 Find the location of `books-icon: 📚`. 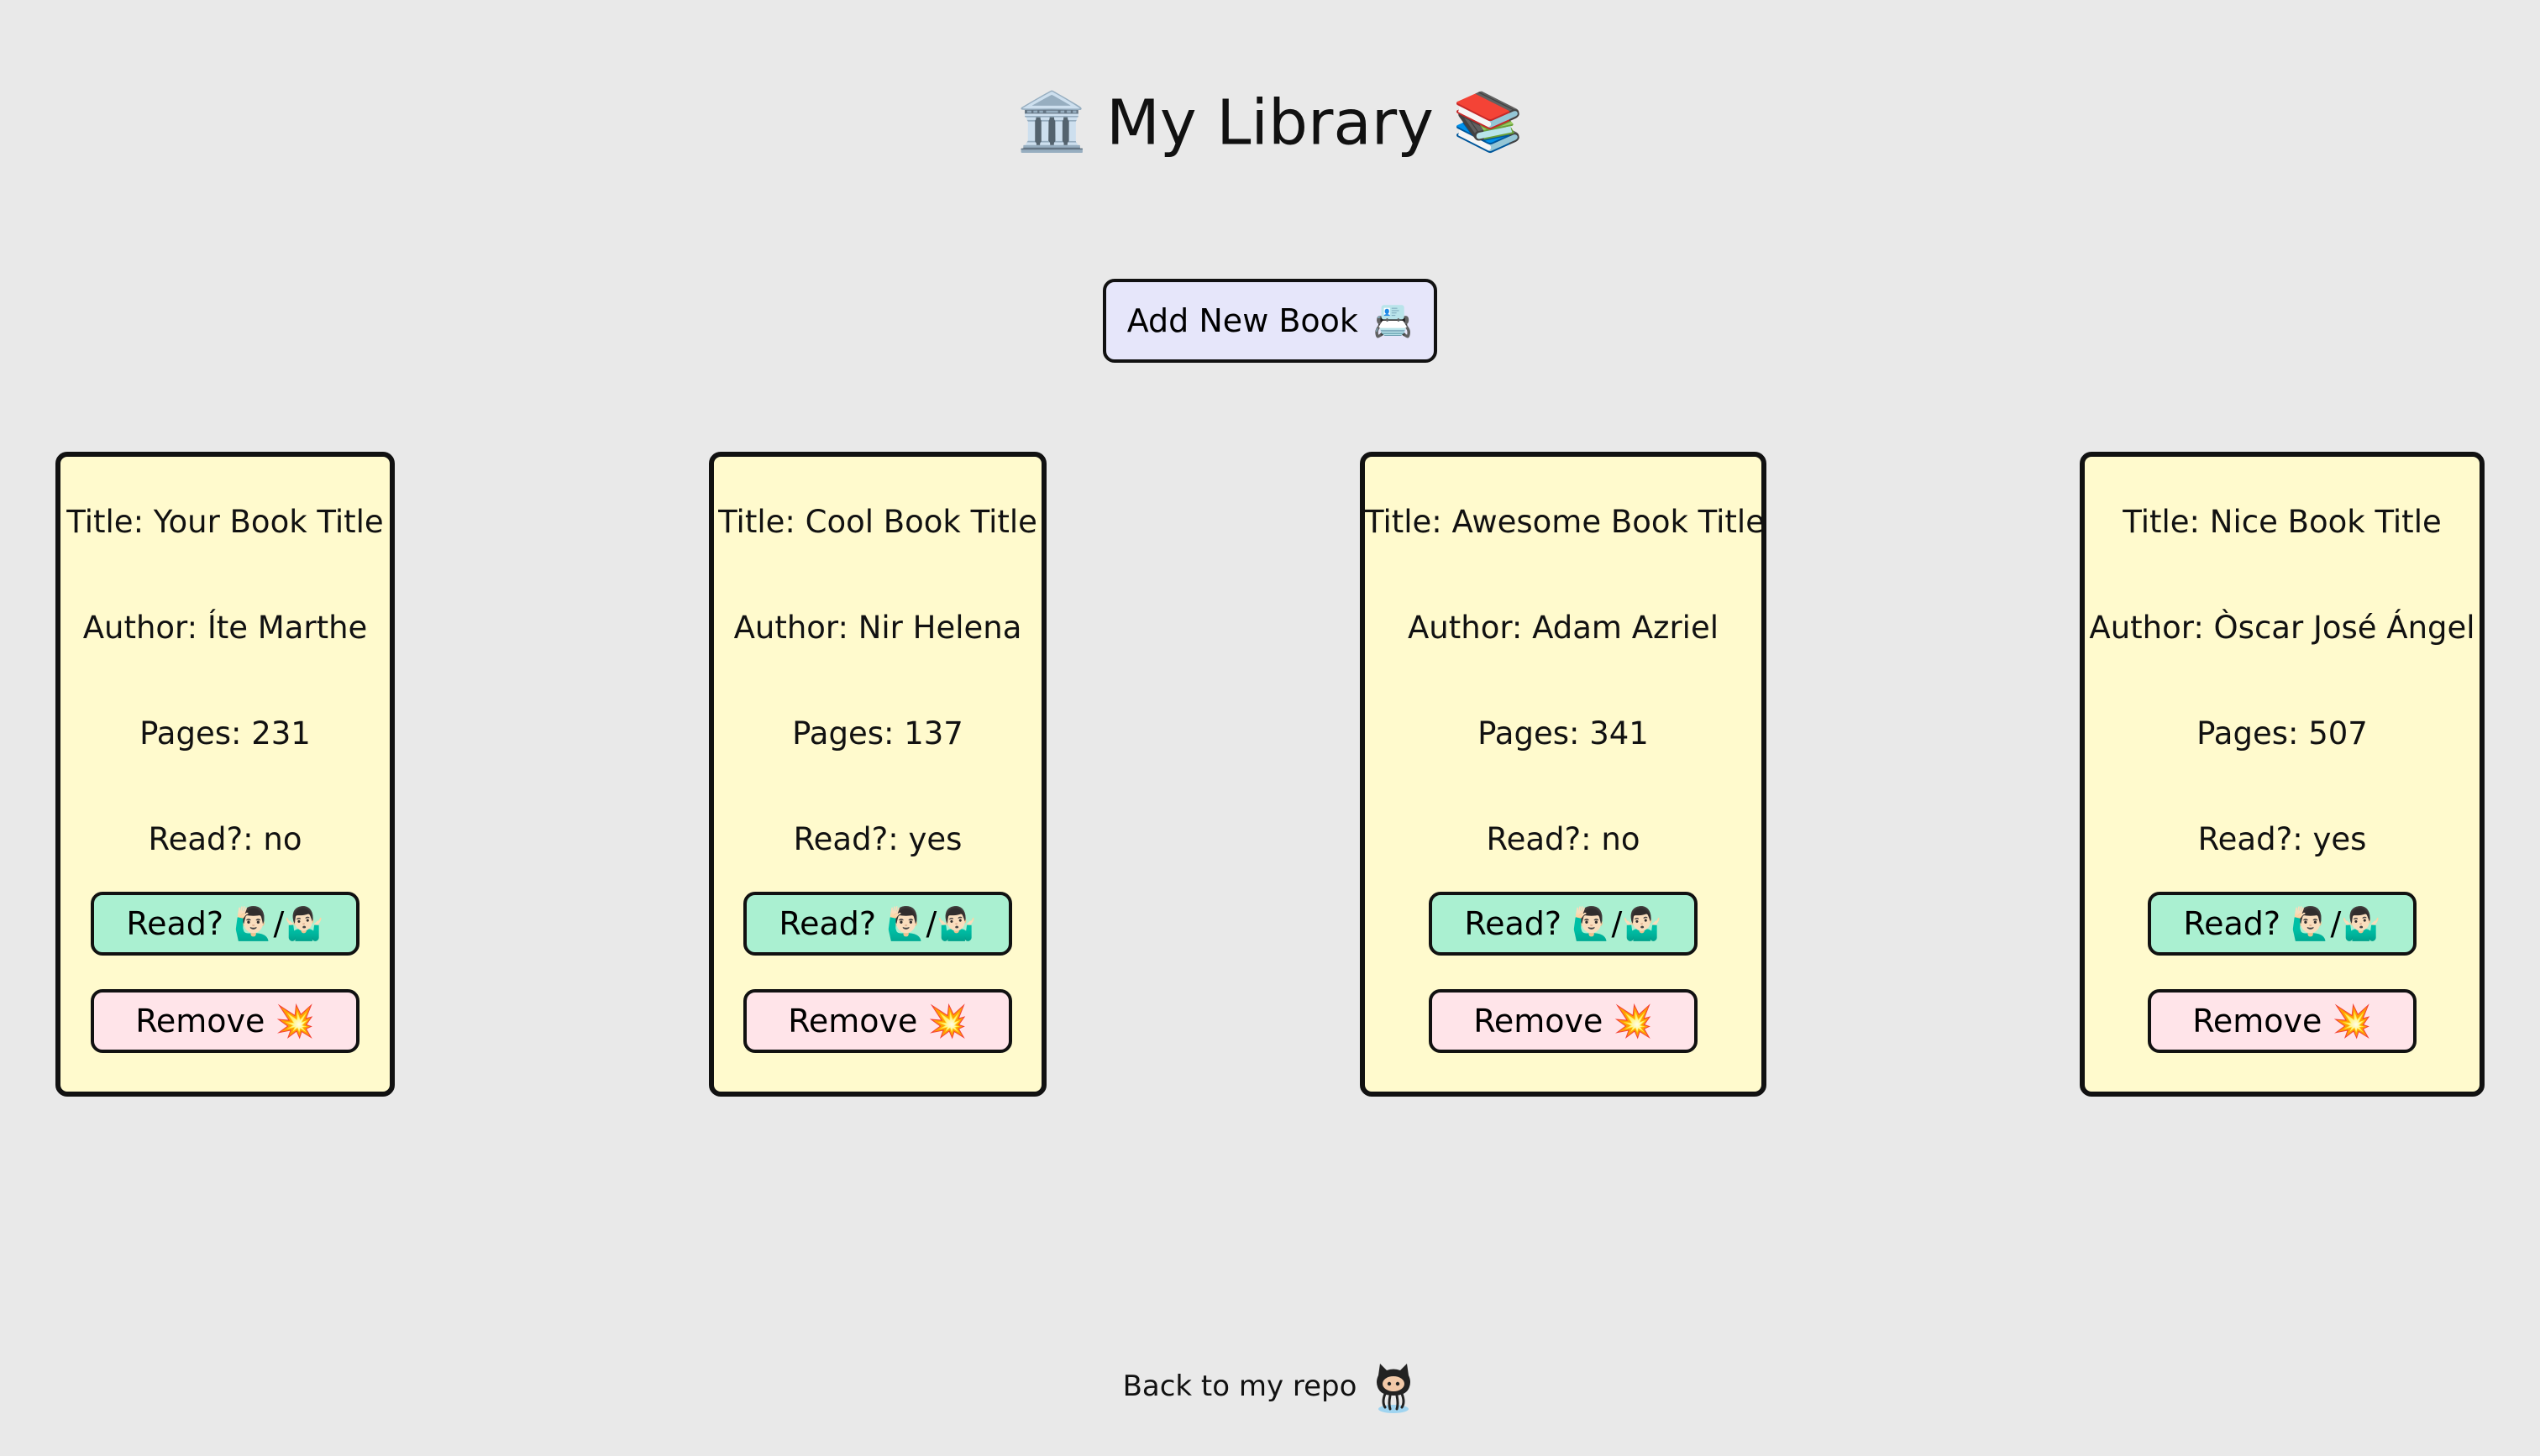

books-icon: 📚 is located at coordinates (1487, 122).